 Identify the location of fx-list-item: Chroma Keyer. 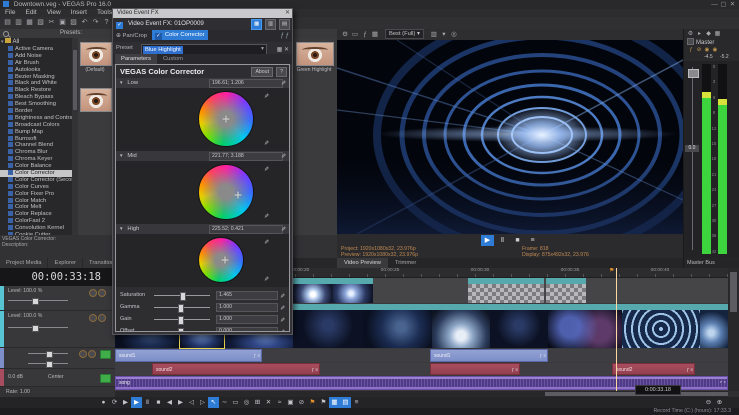
(36, 159).